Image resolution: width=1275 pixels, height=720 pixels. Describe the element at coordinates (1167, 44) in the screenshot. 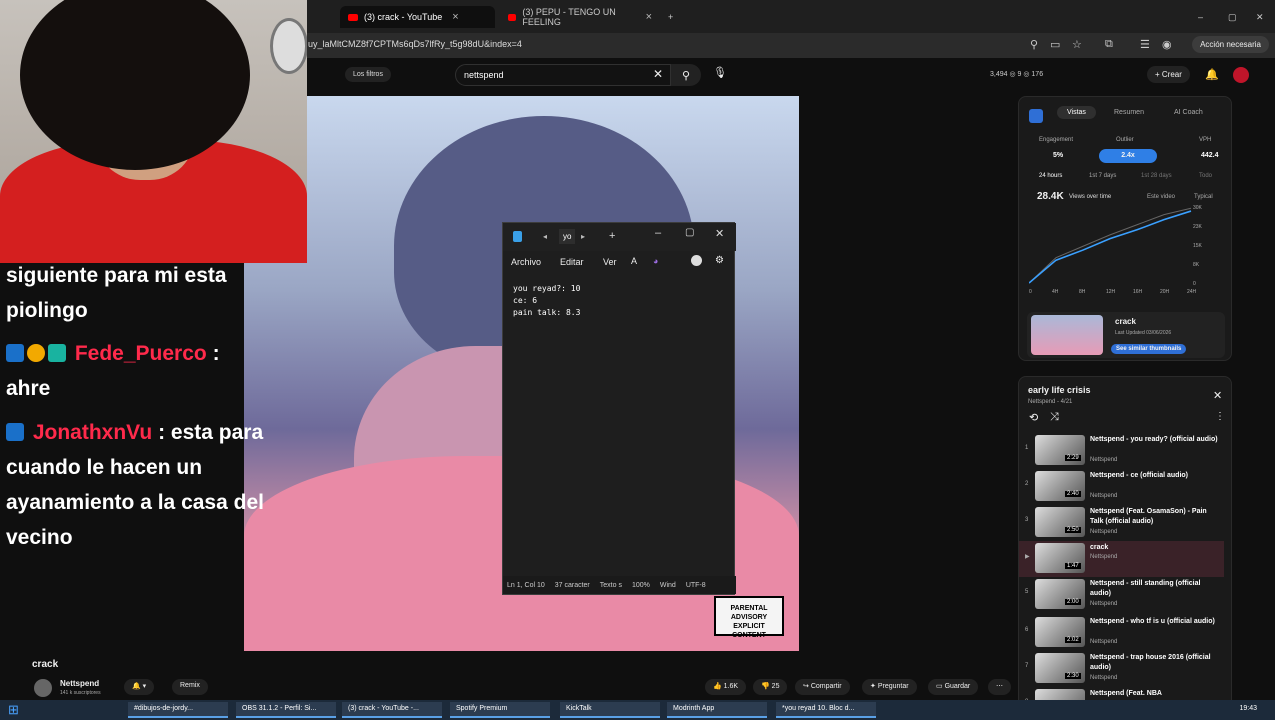

I see `profile-icon: ◉` at that location.